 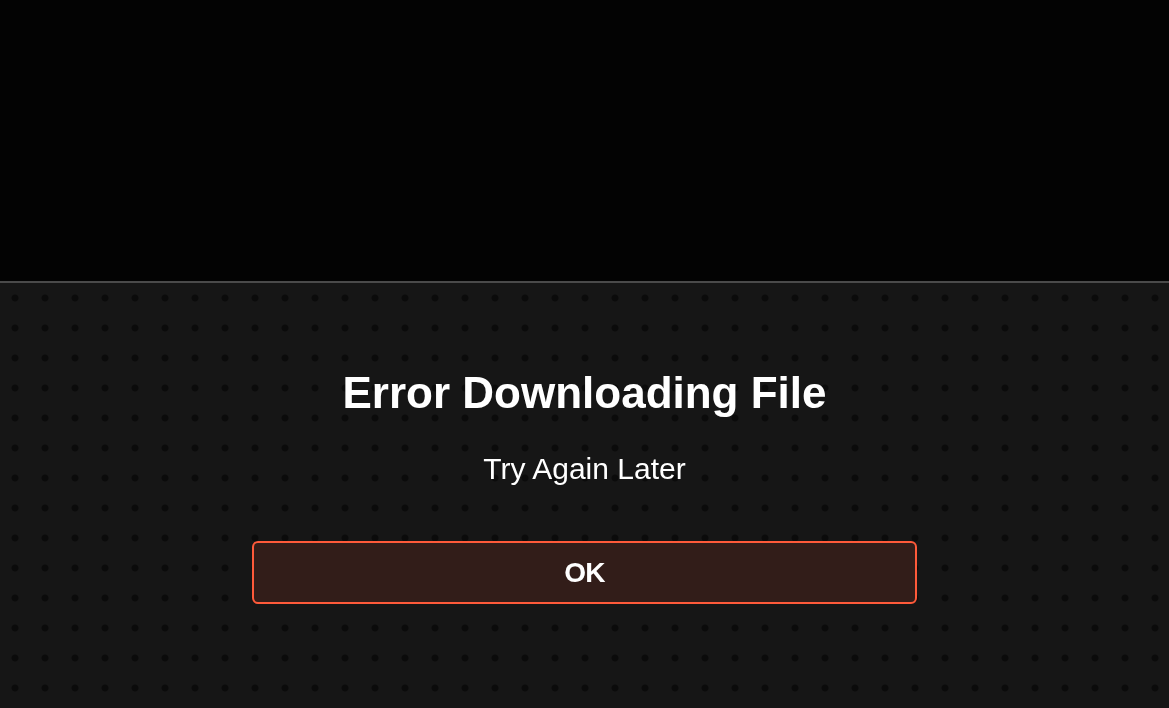 I want to click on dialog-title: Error Downloading File, so click(x=584, y=393).